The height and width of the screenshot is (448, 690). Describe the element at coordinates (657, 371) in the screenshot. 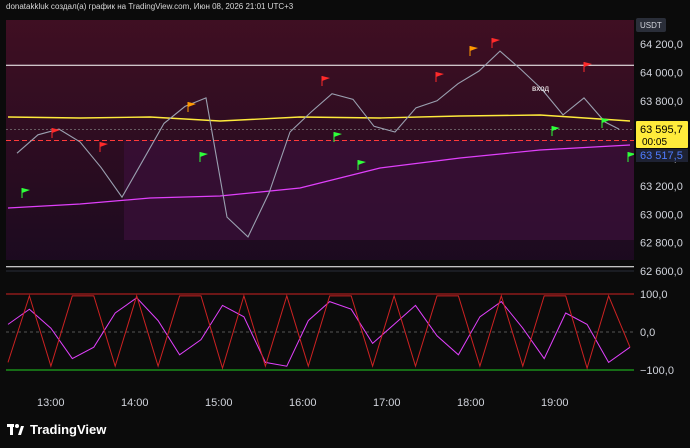

I see `osc-tick-label: −100,0` at that location.